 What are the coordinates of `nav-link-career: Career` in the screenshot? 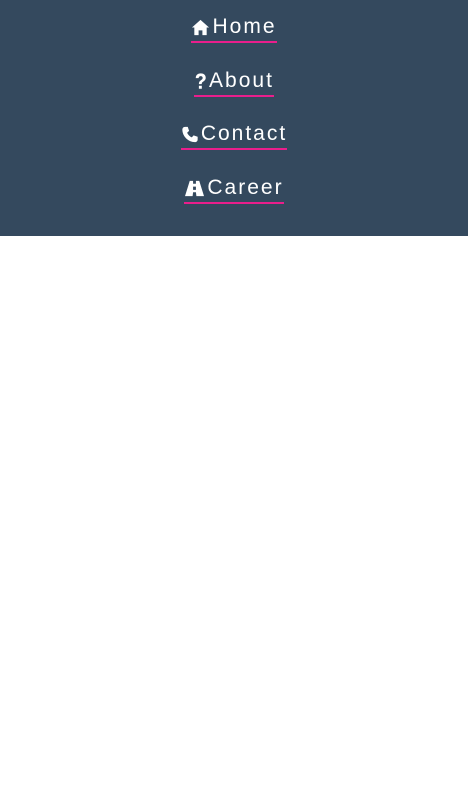 It's located at (234, 190).